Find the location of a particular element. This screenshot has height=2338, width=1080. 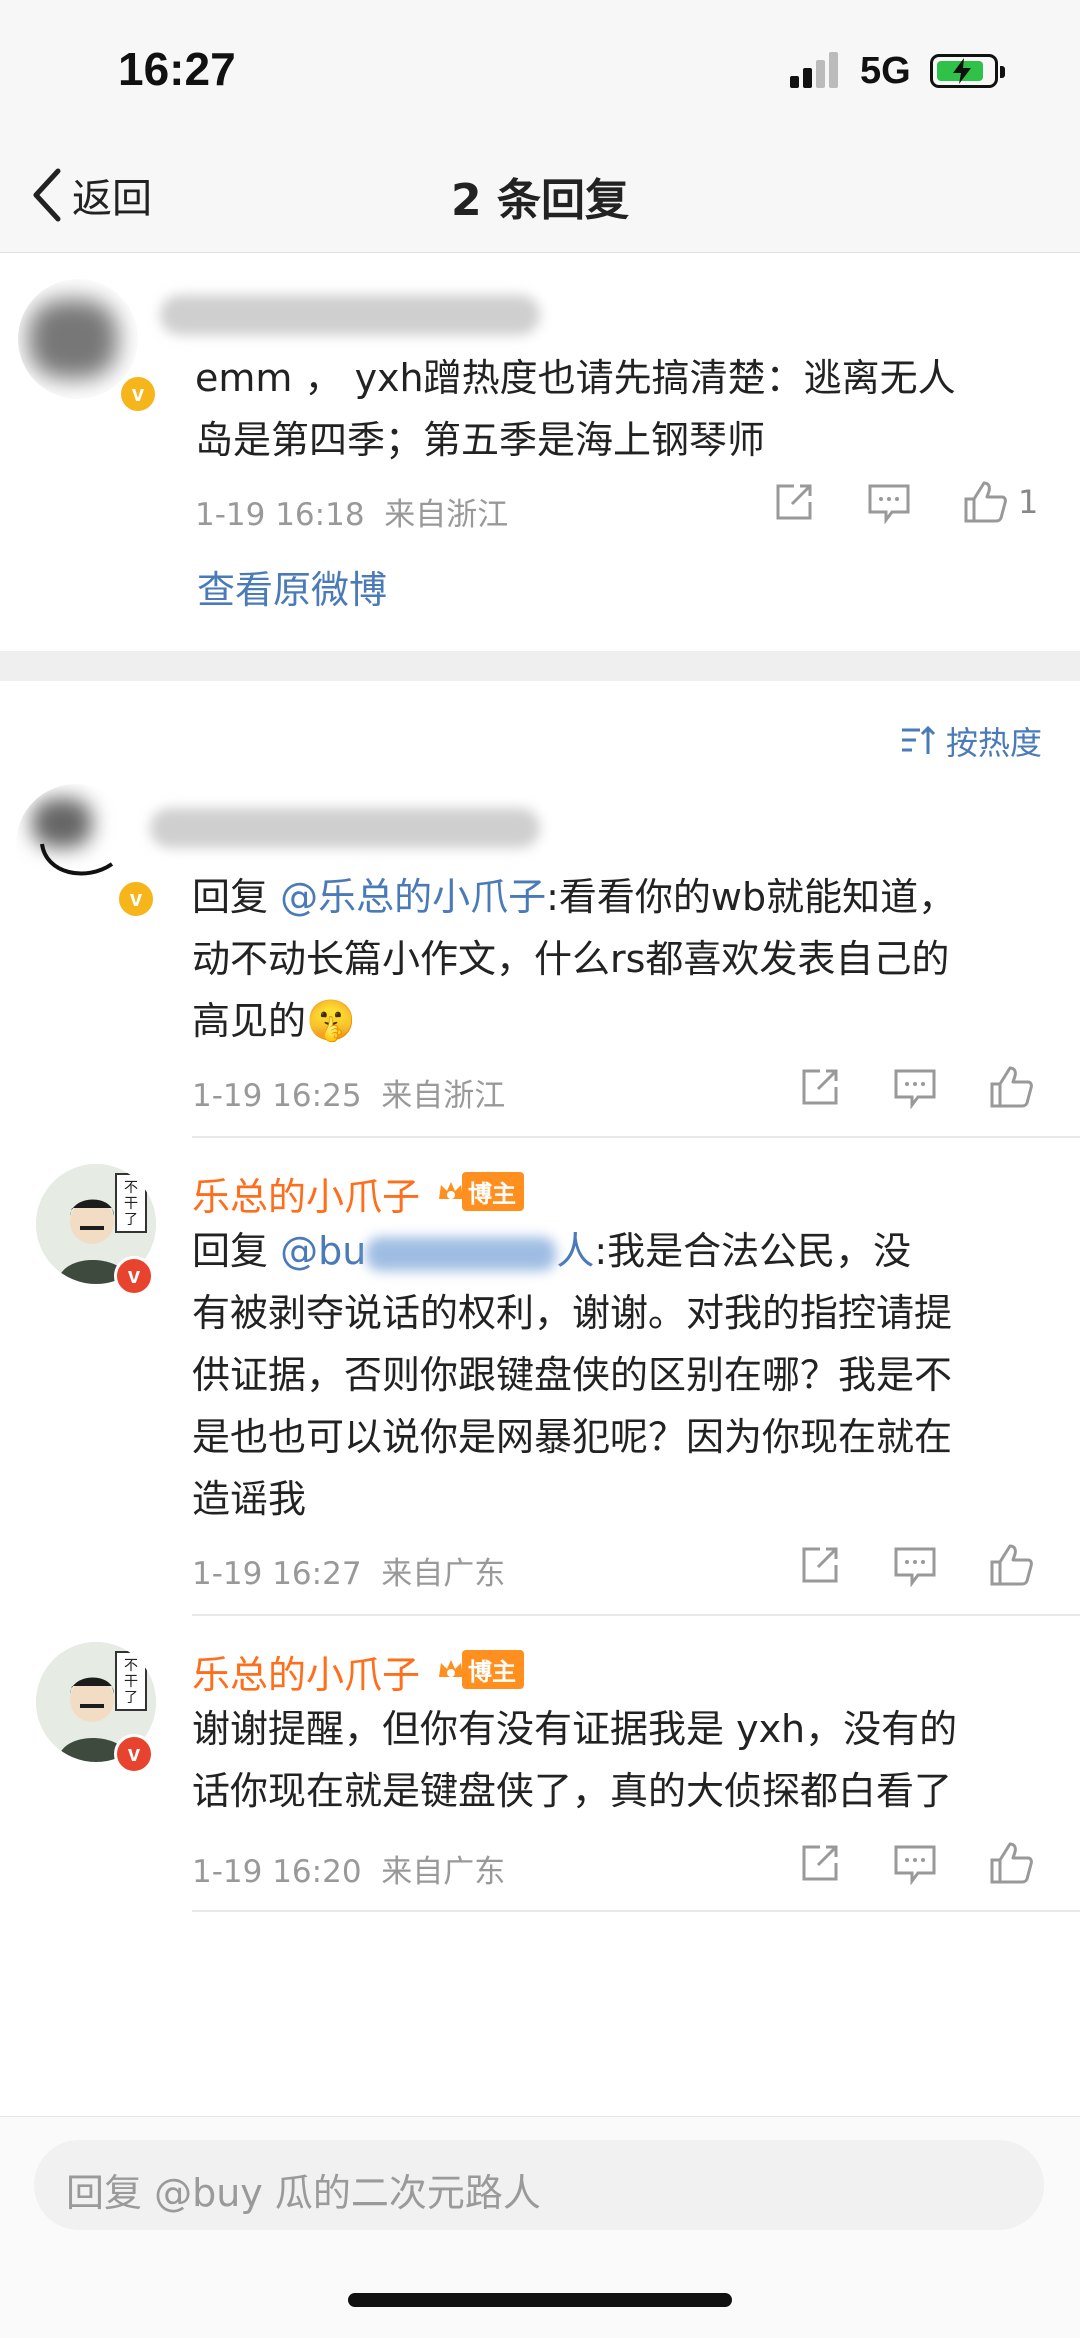

sort-label: 按热度 is located at coordinates (993, 743).